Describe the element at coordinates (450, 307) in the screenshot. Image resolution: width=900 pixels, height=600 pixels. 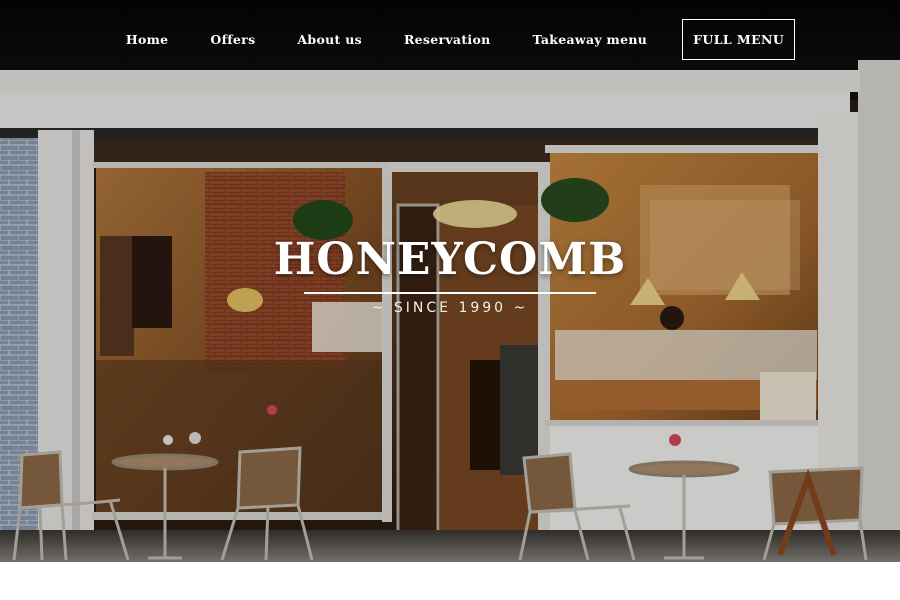
I see `brand-subtitle: ~ SINCE 1990 ~` at that location.